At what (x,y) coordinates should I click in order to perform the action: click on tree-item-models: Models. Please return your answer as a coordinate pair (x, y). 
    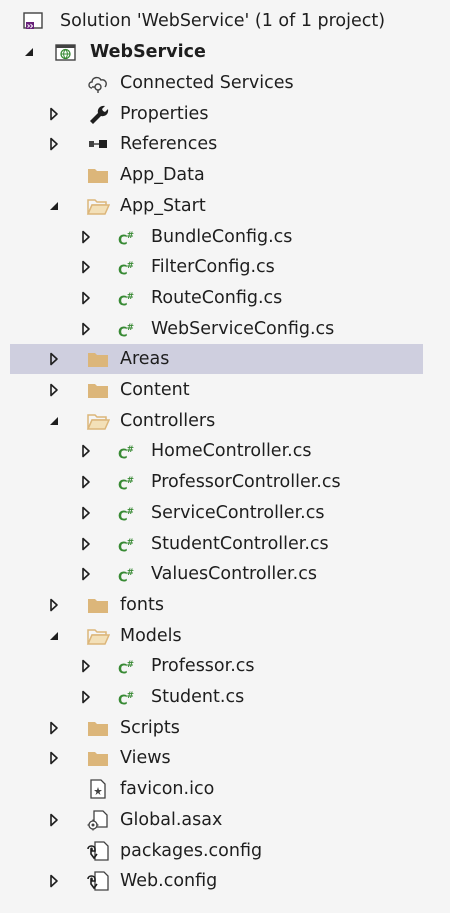
    Looking at the image, I should click on (225, 636).